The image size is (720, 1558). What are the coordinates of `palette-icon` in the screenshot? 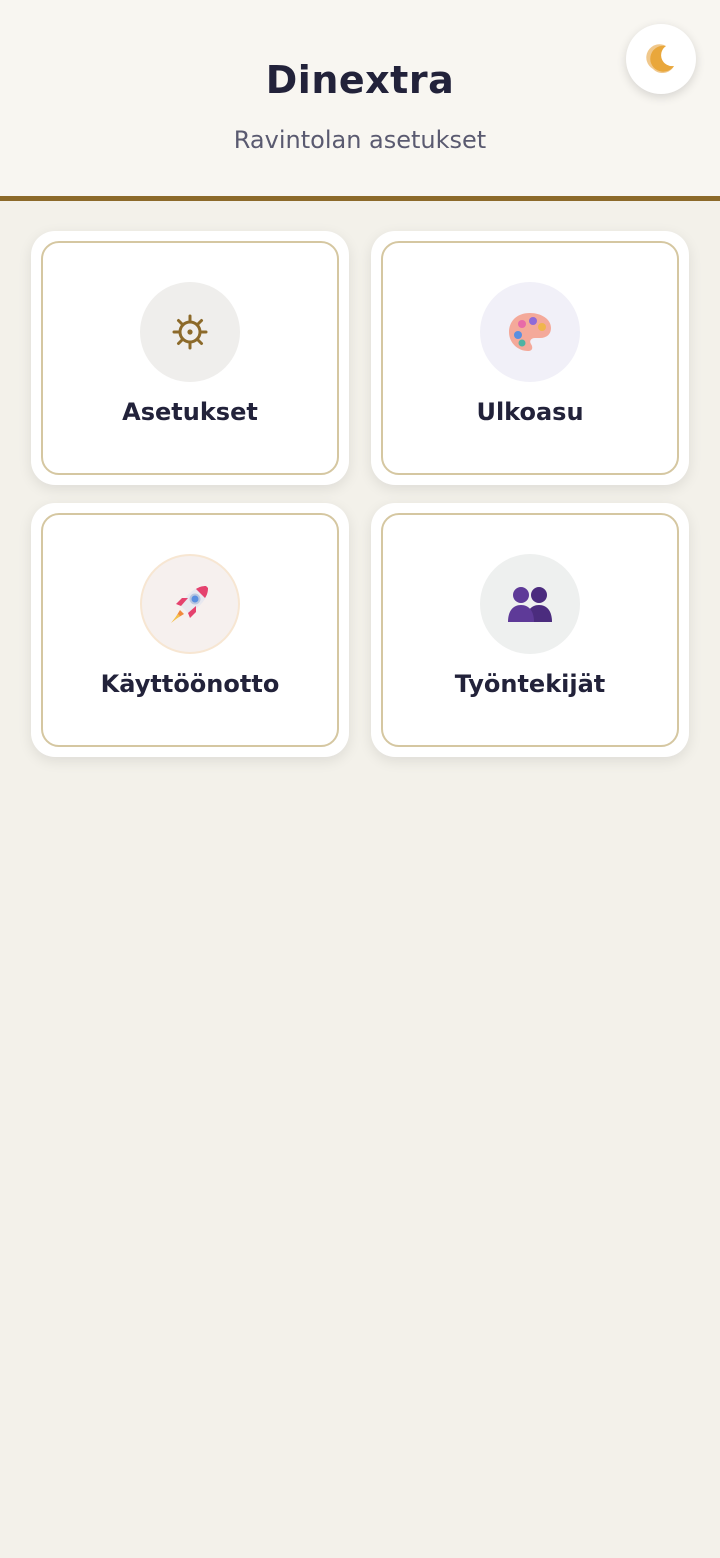 It's located at (530, 332).